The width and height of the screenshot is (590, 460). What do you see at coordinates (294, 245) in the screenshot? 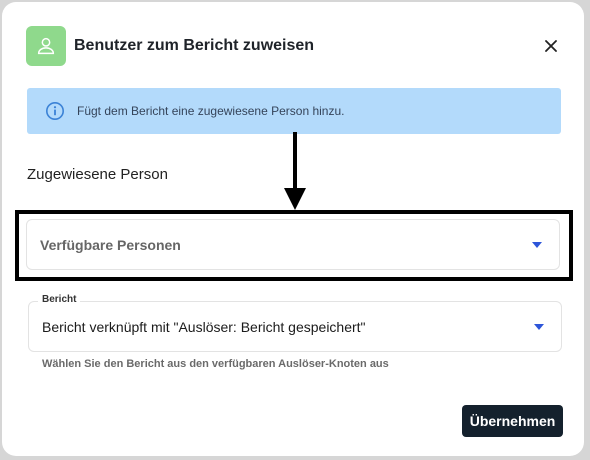
I see `annotation-highlight-box` at bounding box center [294, 245].